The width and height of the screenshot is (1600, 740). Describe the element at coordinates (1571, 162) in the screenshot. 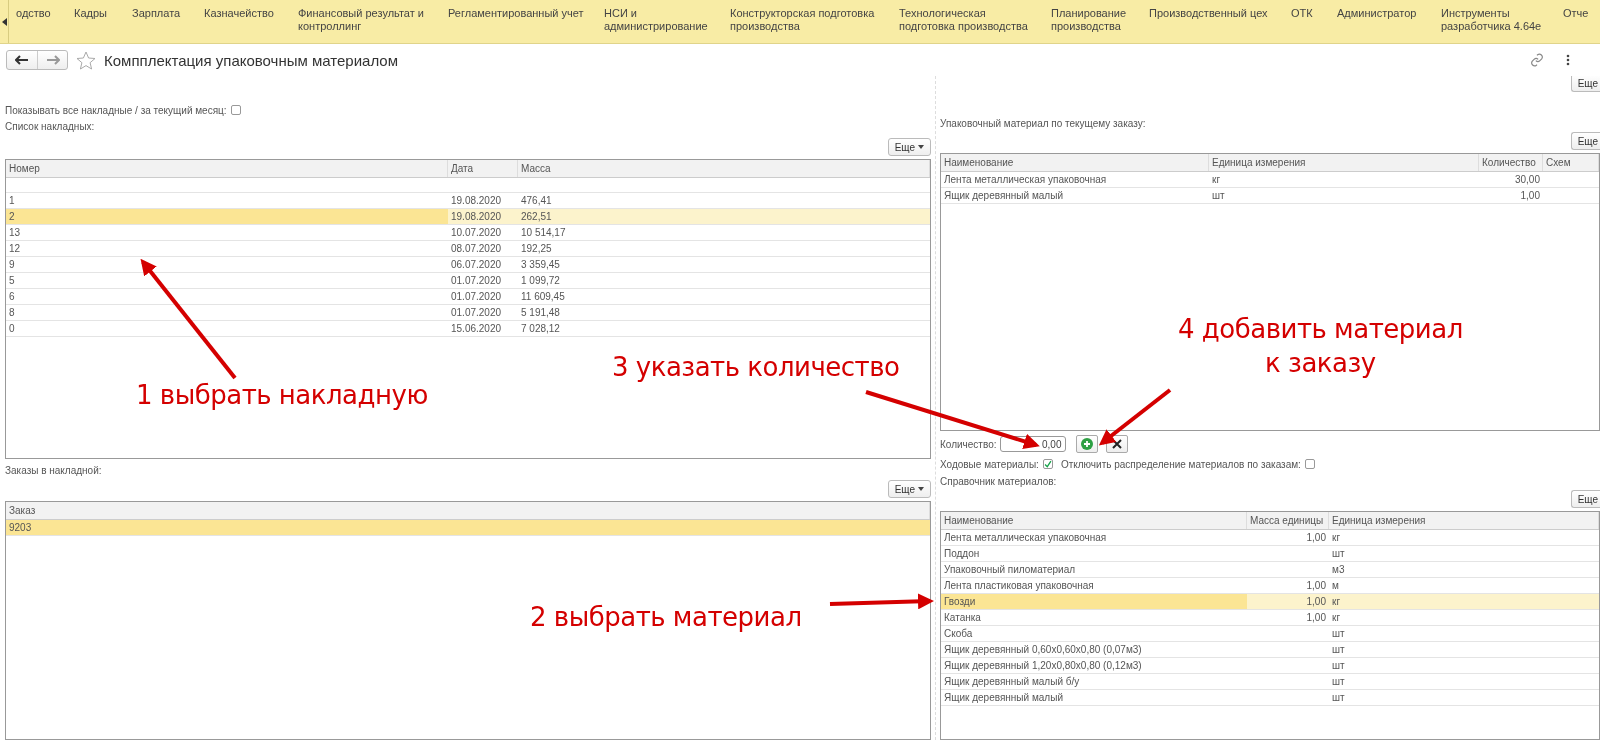

I see `column-header: Схем` at that location.